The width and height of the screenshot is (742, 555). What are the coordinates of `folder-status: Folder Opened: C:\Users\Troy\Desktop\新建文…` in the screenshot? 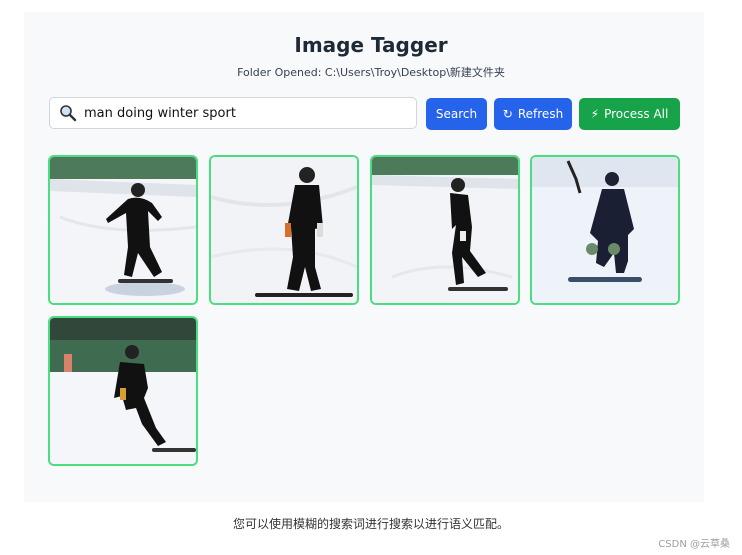 It's located at (371, 72).